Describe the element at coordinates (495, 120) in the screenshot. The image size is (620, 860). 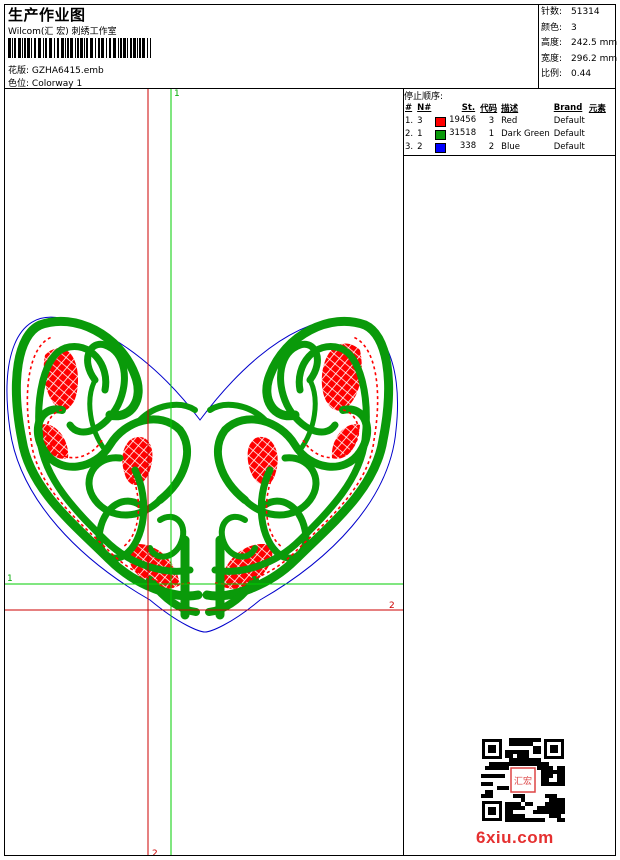
I see `table-row: 1. 3 19456 3 Red Default` at that location.